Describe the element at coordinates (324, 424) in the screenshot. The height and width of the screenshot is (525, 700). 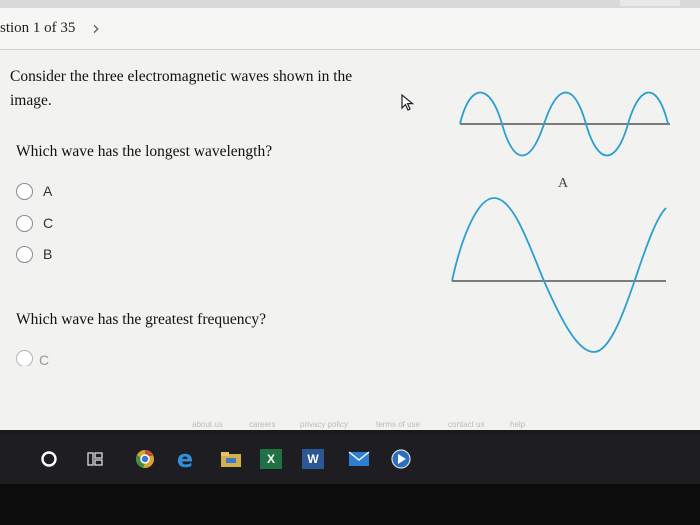
I see `footer-link-privacy: privacy policy` at that location.